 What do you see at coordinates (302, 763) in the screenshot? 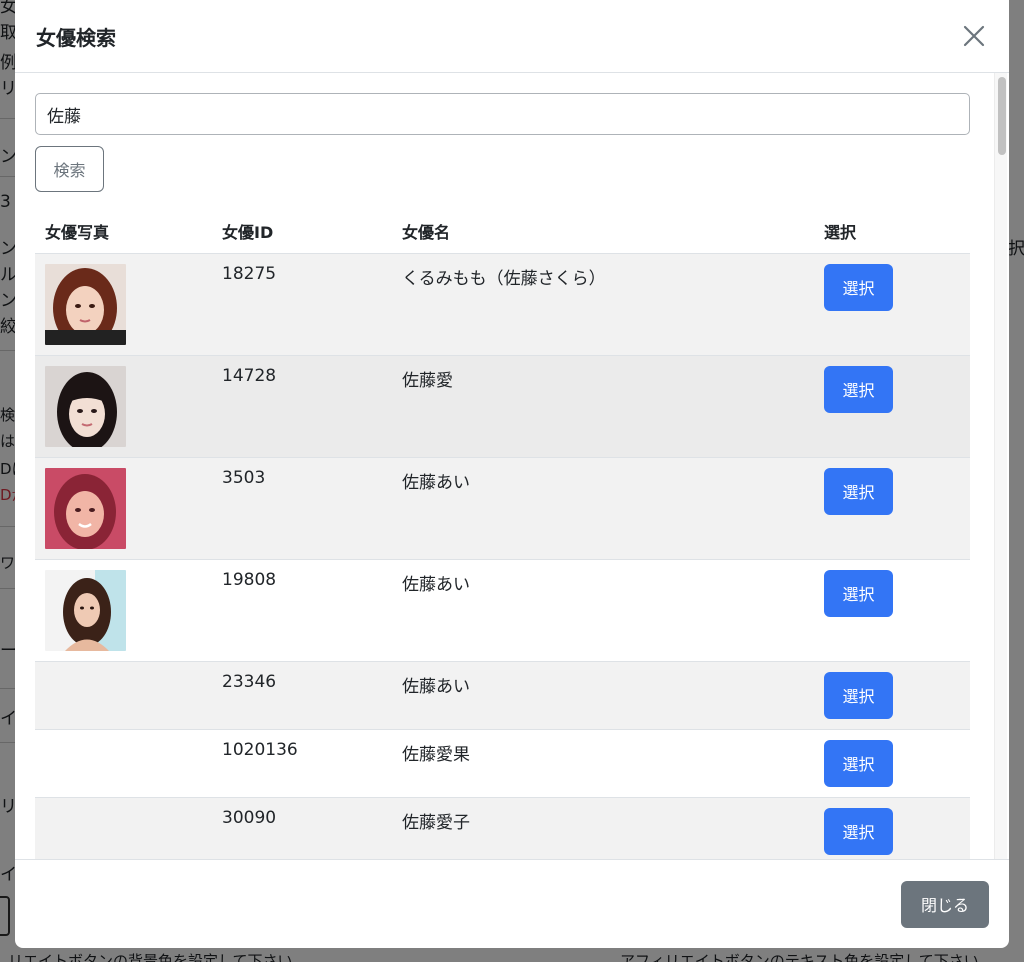
I see `actress-id: 1020136` at bounding box center [302, 763].